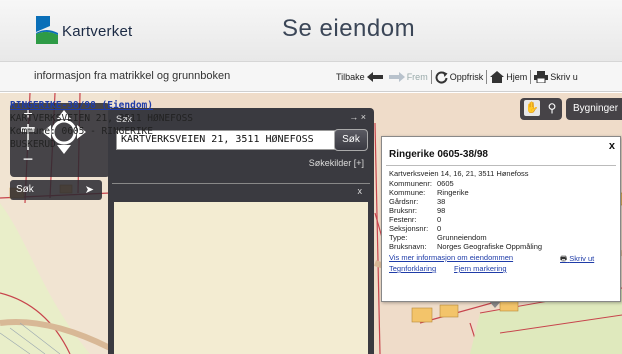 This screenshot has width=622, height=354. What do you see at coordinates (412, 268) in the screenshot?
I see `legend-link: Tegnforklaring` at bounding box center [412, 268].